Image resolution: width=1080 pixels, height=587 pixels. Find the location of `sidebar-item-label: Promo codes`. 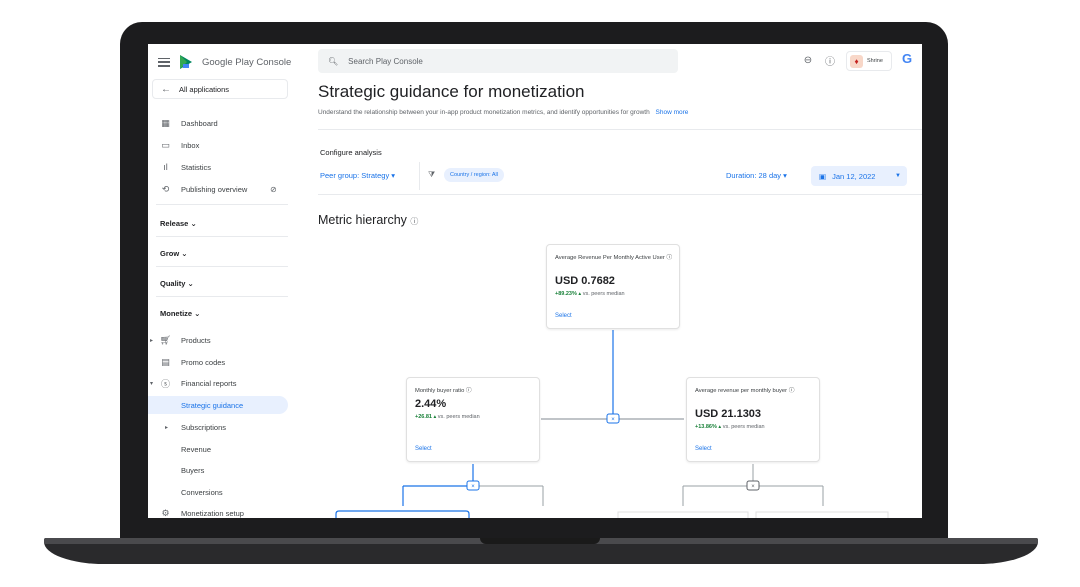

sidebar-item-label: Promo codes is located at coordinates (203, 362).